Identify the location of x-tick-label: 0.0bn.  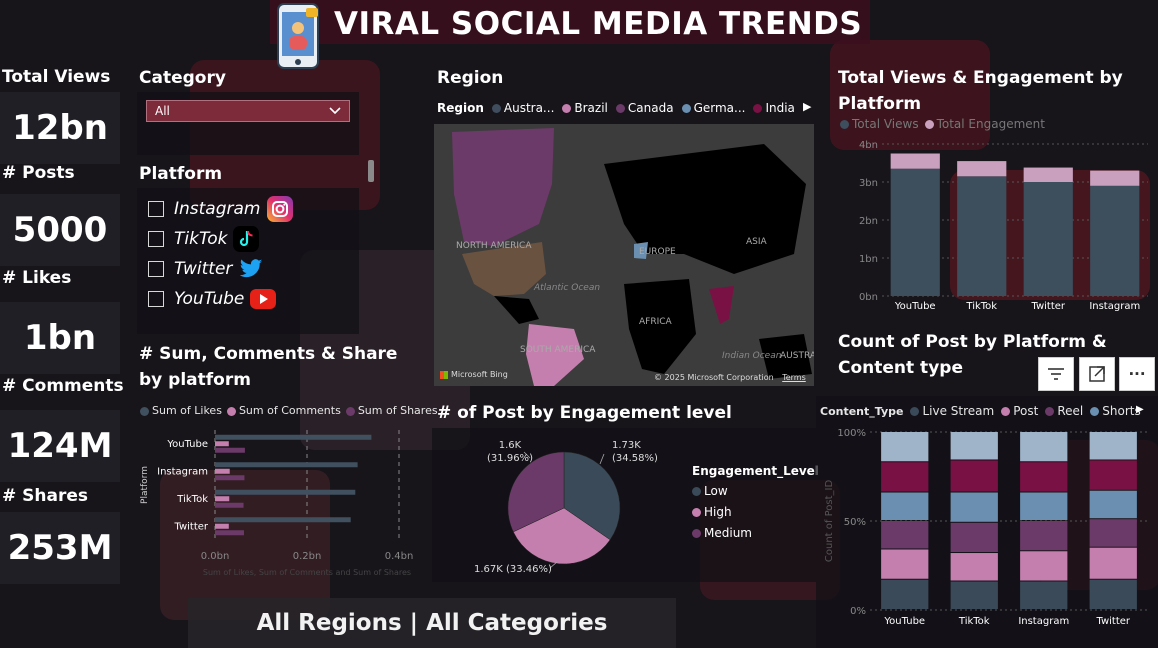
(215, 556).